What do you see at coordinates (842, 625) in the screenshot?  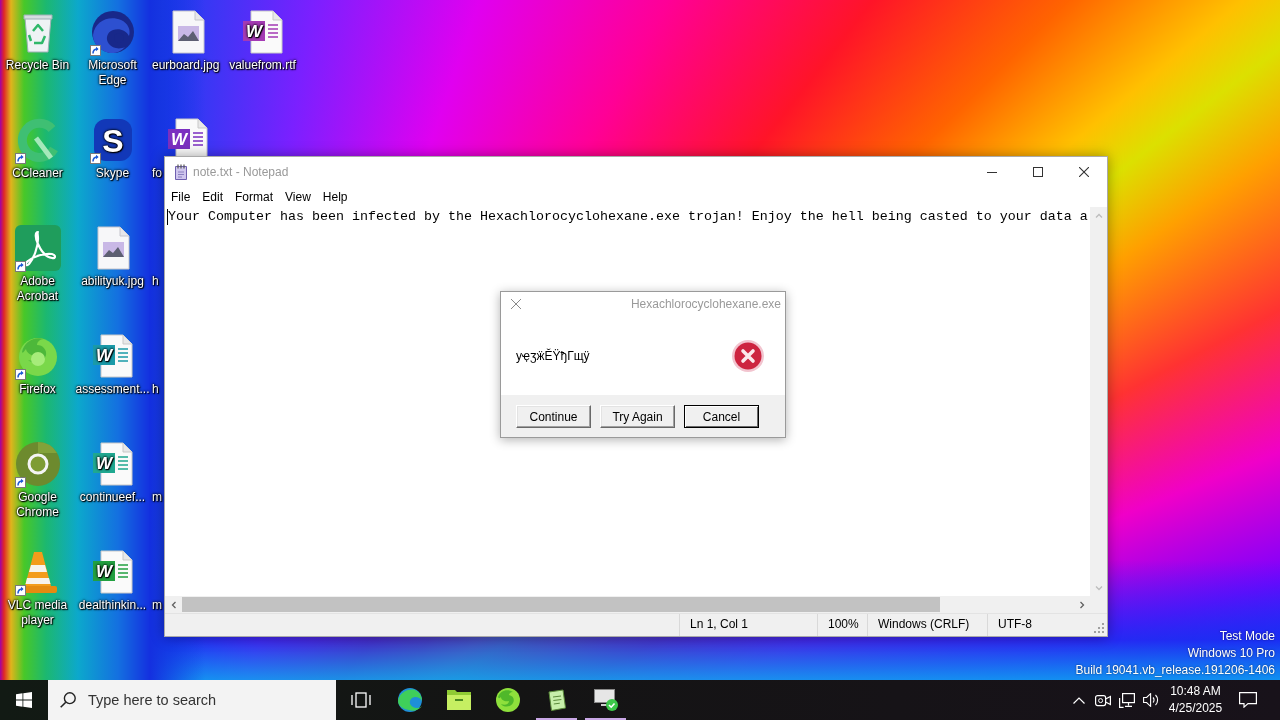 I see `status-bar-item: 100%` at bounding box center [842, 625].